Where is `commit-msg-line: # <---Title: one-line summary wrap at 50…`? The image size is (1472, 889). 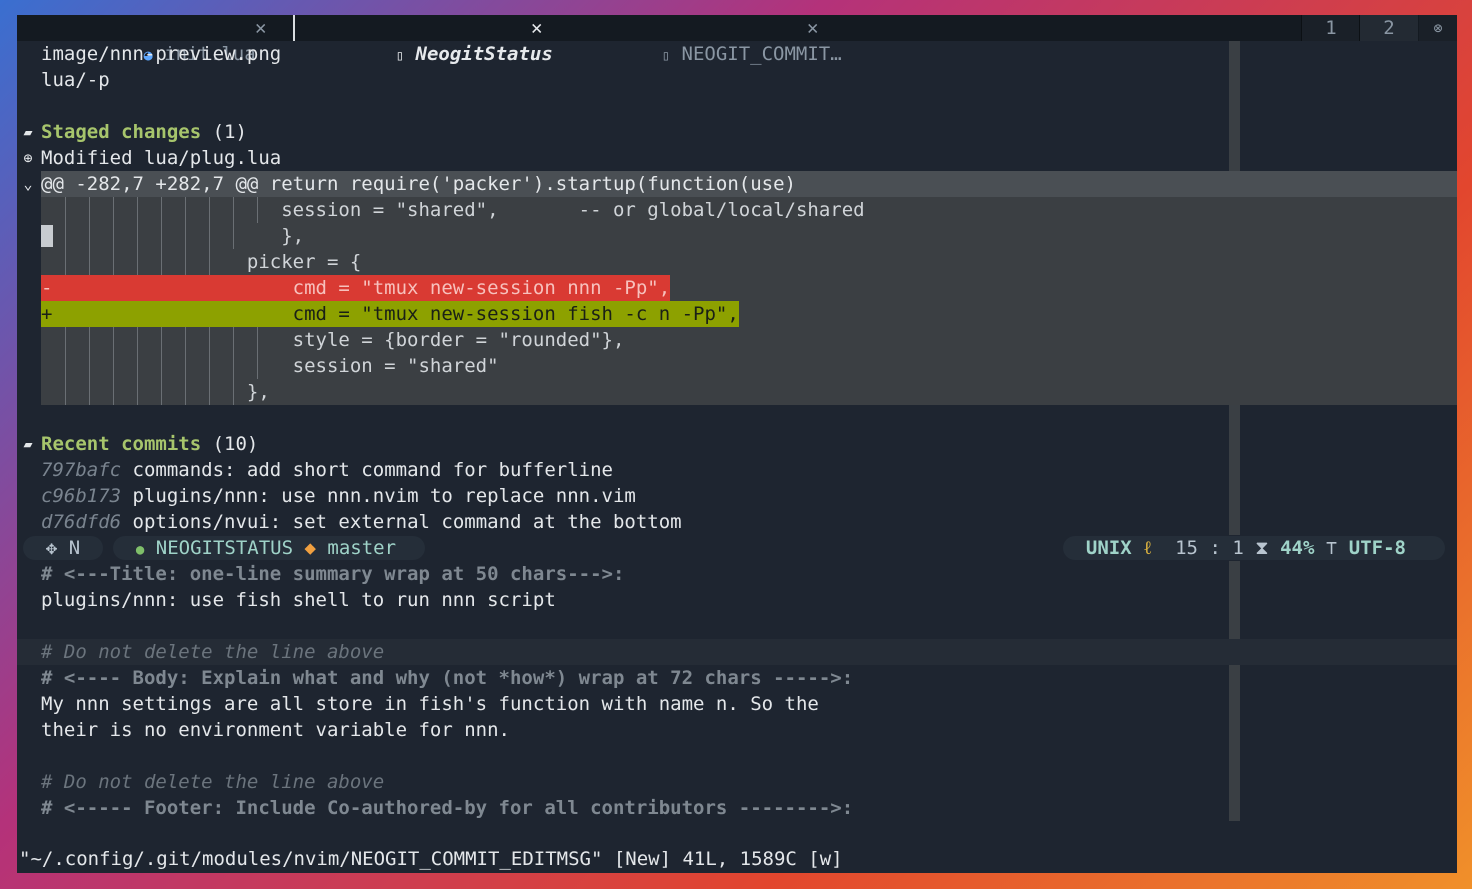 commit-msg-line: # <---Title: one-line summary wrap at 50… is located at coordinates (737, 574).